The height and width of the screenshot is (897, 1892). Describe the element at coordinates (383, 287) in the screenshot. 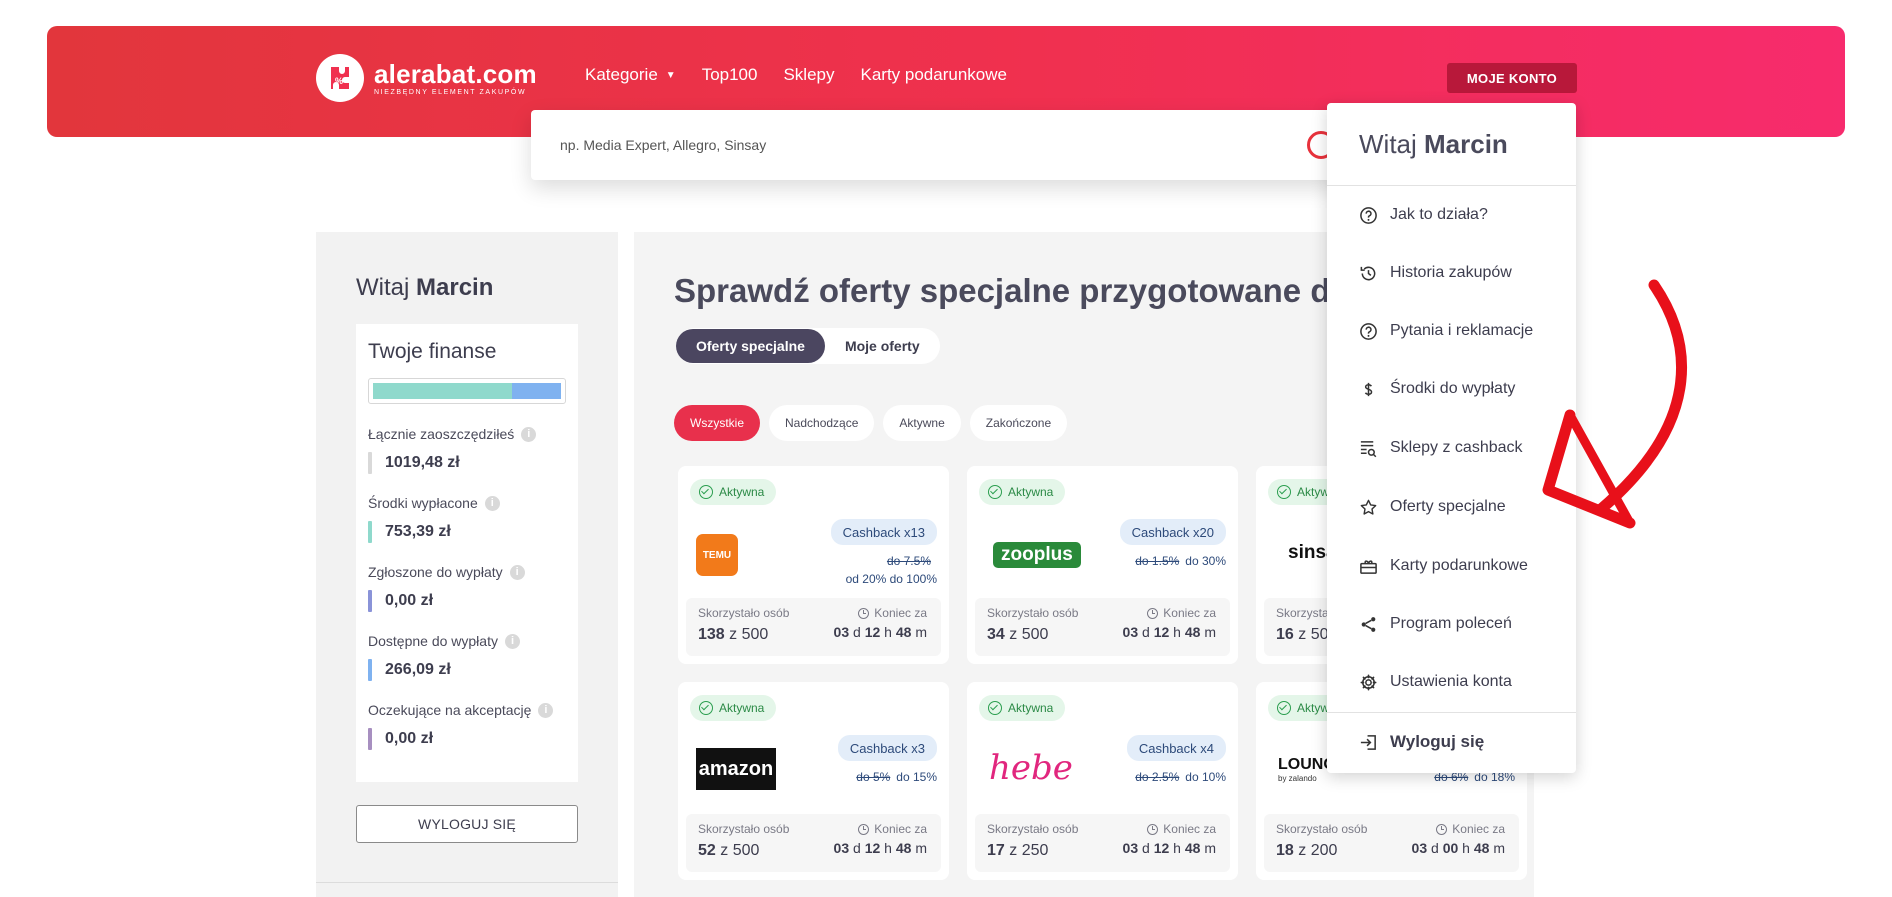

I see `sidebar-greeting-text: Witaj` at that location.